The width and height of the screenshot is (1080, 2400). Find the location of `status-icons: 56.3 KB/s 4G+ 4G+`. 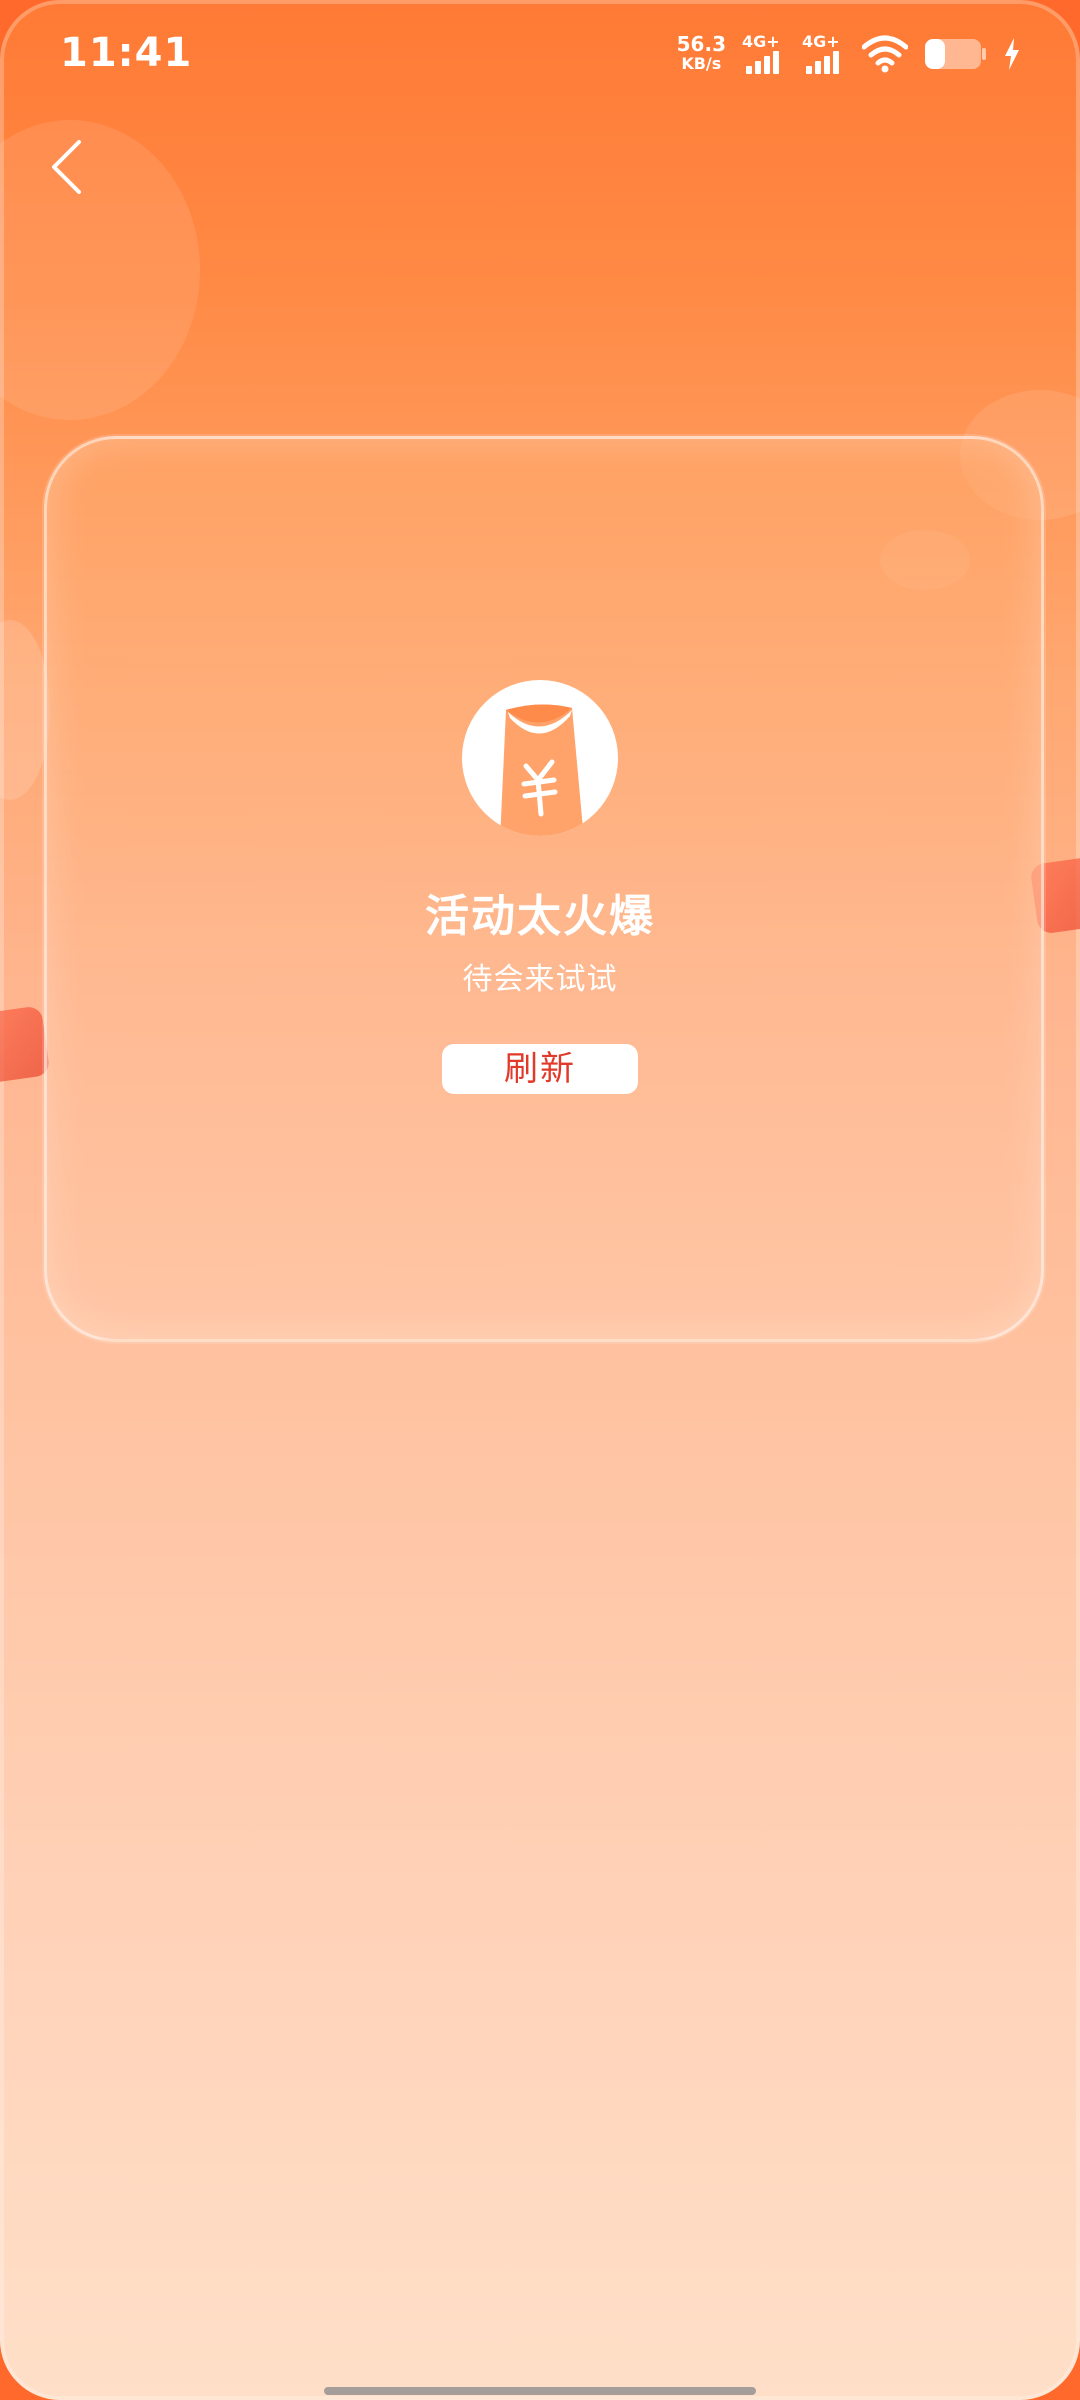

status-icons: 56.3 KB/s 4G+ 4G+ is located at coordinates (848, 54).